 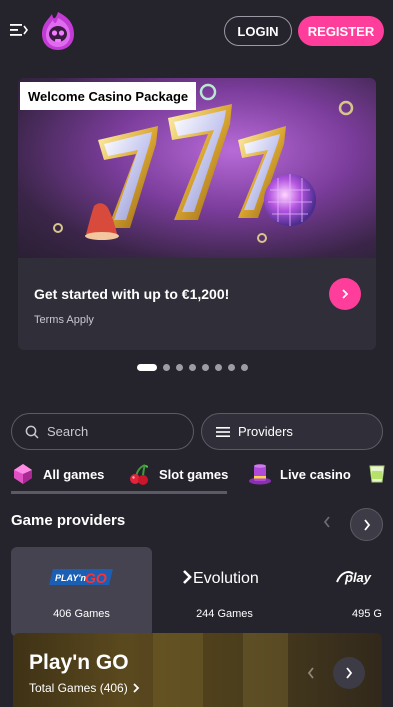 What do you see at coordinates (23, 474) in the screenshot?
I see `gem-icon` at bounding box center [23, 474].